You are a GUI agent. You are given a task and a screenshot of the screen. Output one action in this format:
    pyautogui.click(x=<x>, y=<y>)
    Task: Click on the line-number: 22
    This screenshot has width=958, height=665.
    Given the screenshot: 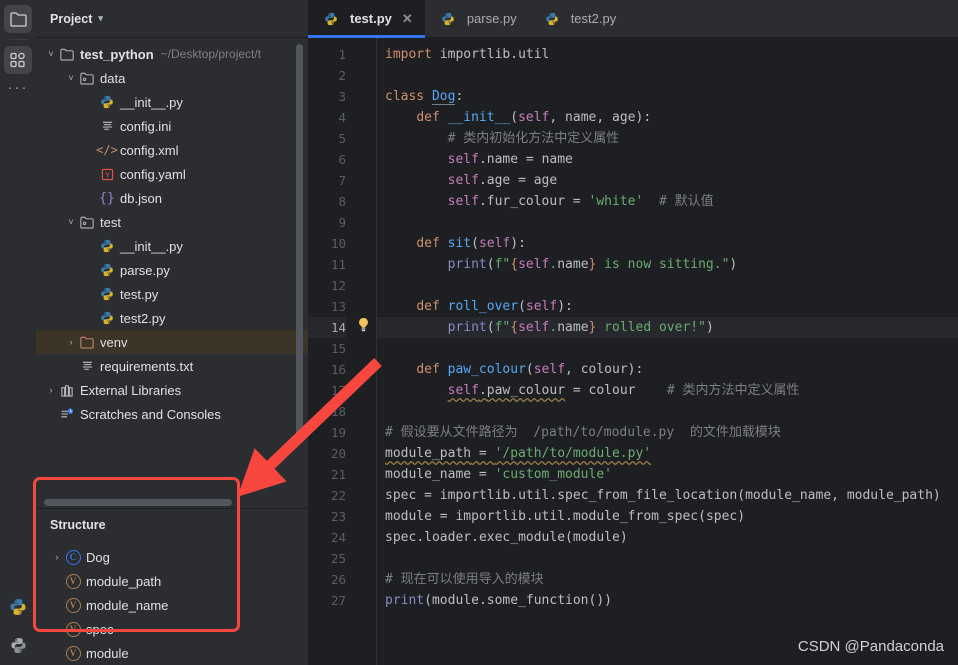 What is the action you would take?
    pyautogui.click(x=338, y=495)
    